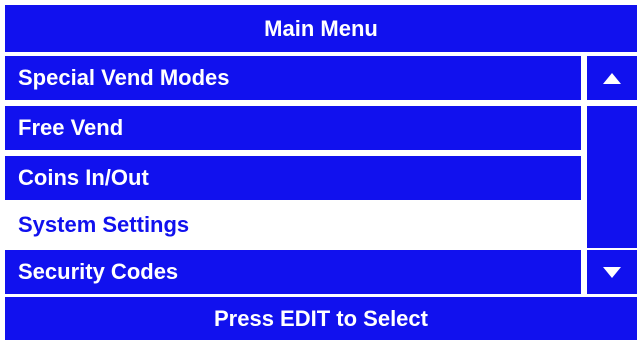  What do you see at coordinates (98, 271) in the screenshot?
I see `menu-item-label: Security Codes` at bounding box center [98, 271].